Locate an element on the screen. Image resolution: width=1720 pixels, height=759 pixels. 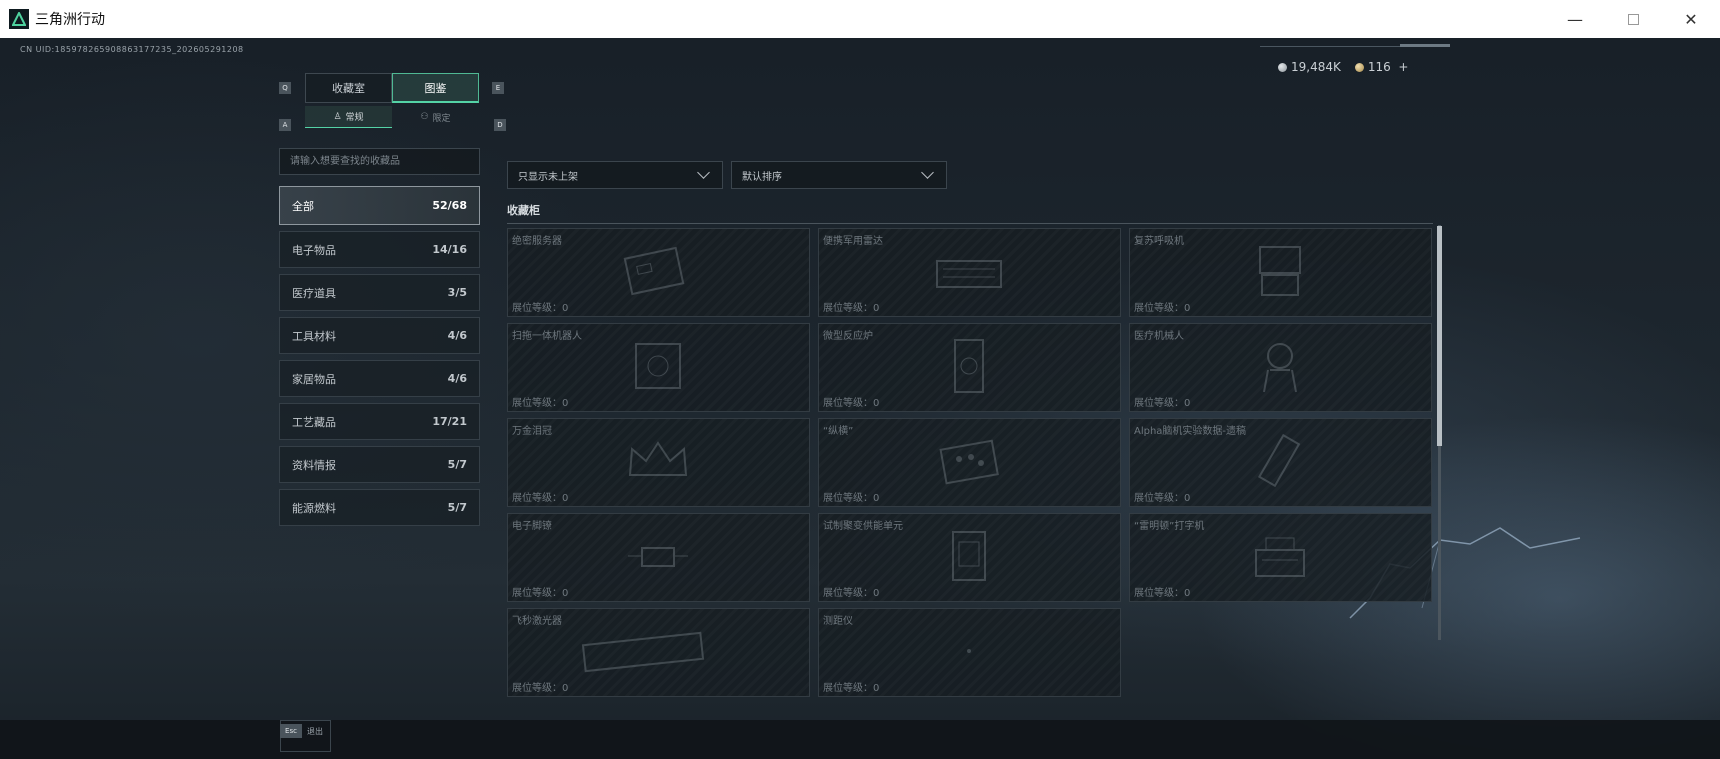
subtab-limited-label: 限定 is located at coordinates (441, 118).